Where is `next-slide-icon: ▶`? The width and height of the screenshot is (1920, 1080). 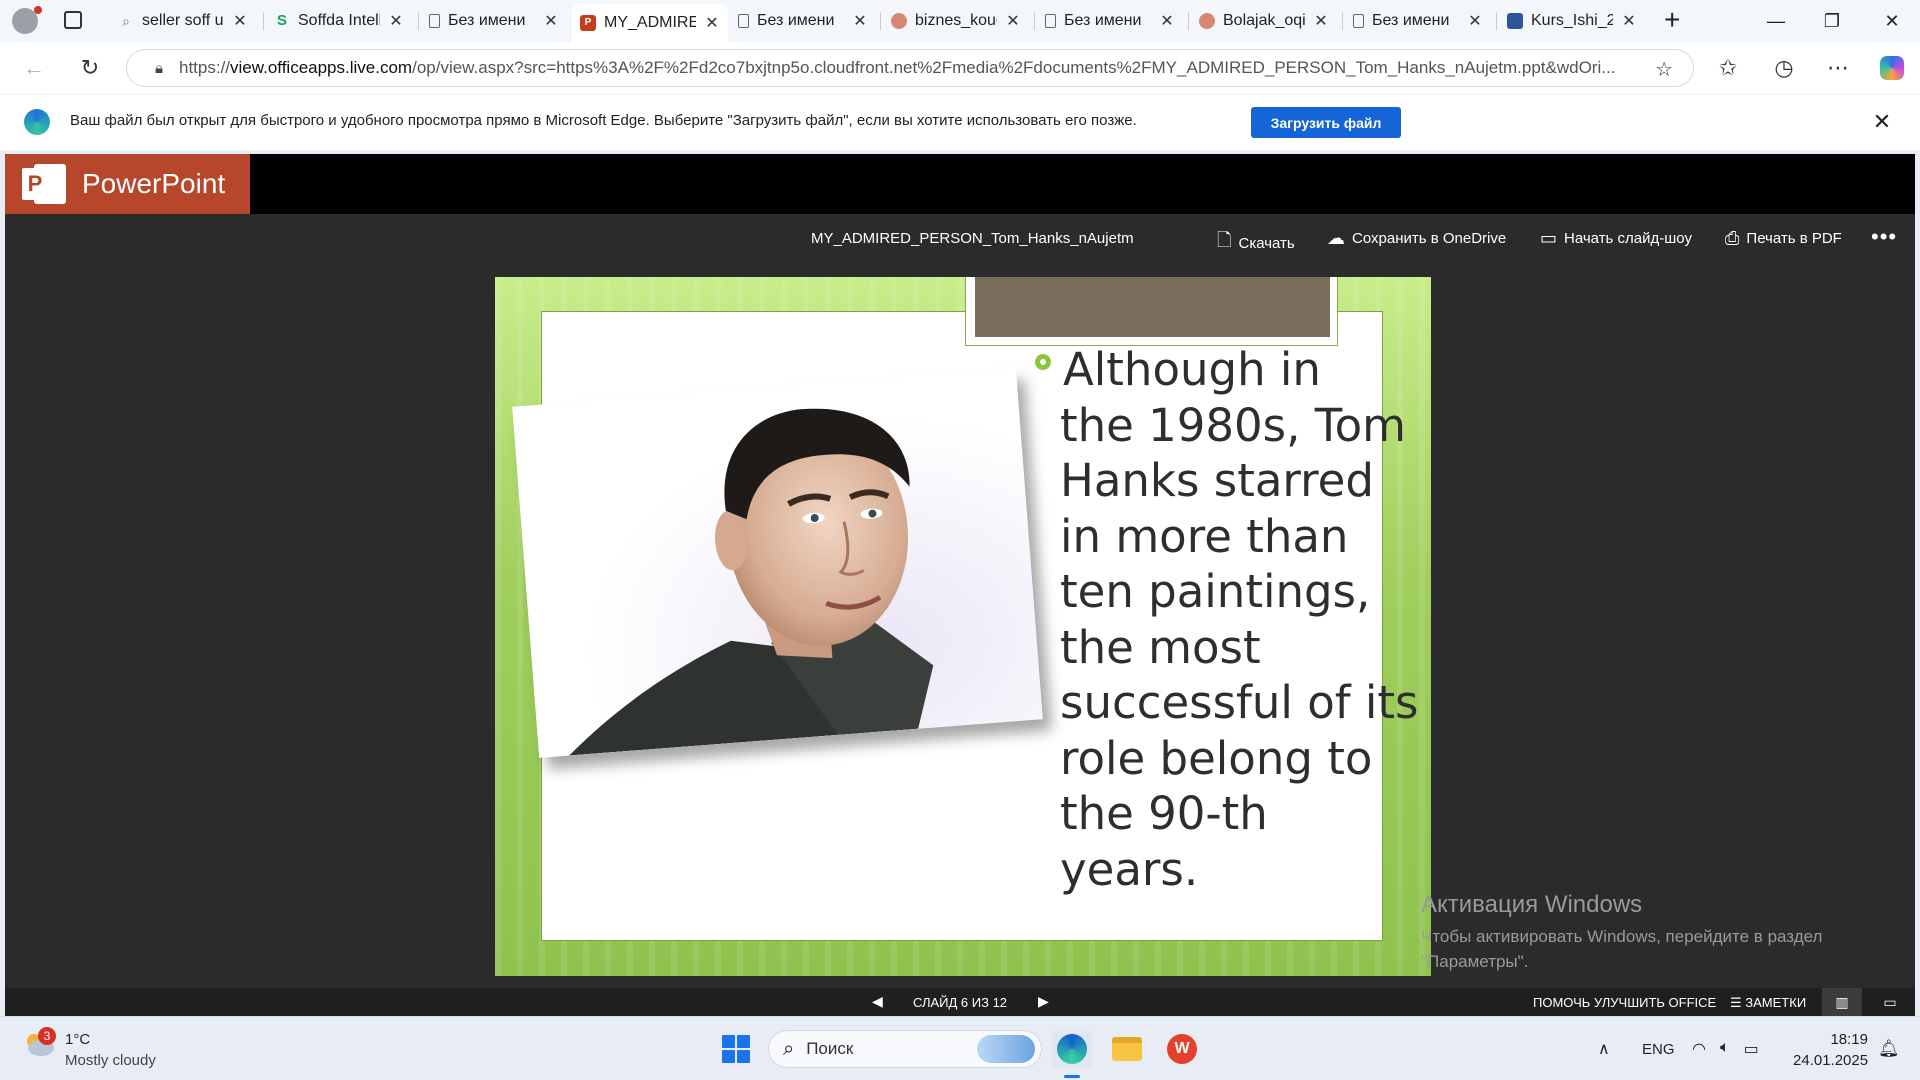 next-slide-icon: ▶ is located at coordinates (1043, 1001).